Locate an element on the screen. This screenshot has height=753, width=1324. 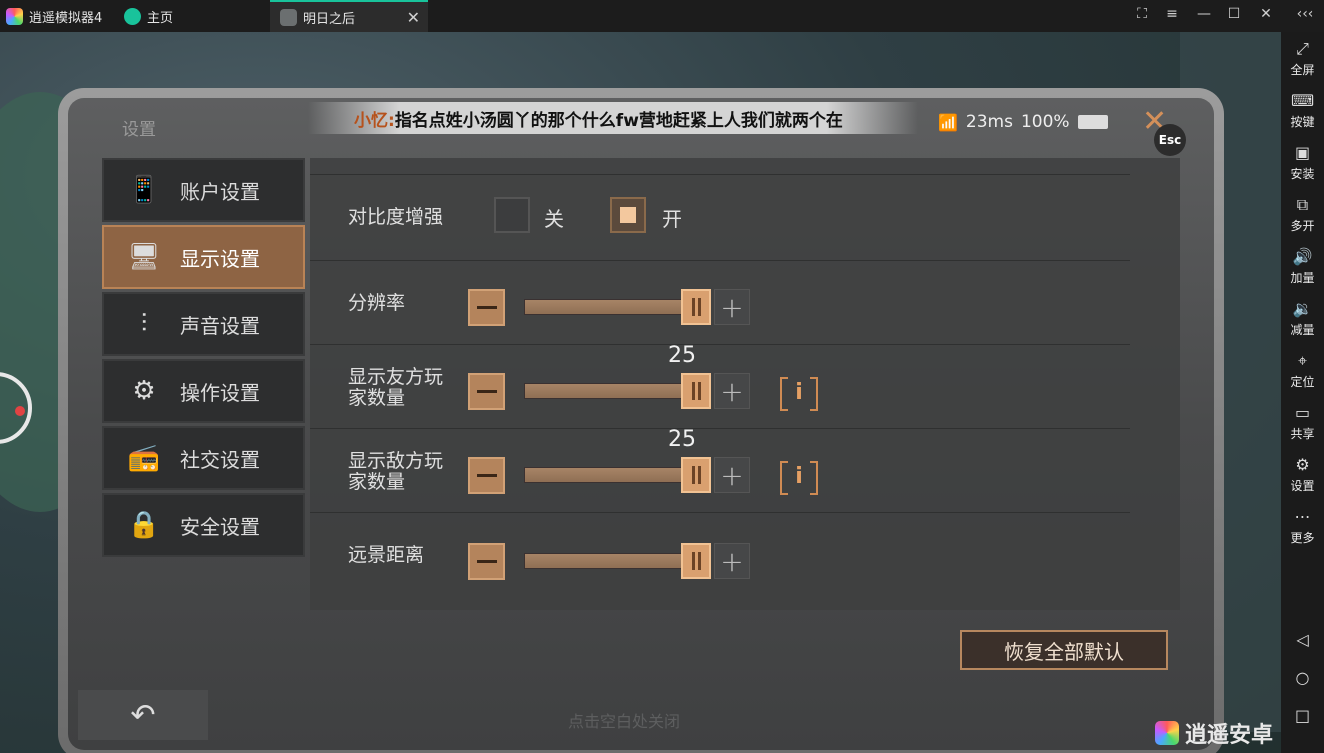
collapse-sidebar-icon: ‹‹‹ is located at coordinates (1305, 14).